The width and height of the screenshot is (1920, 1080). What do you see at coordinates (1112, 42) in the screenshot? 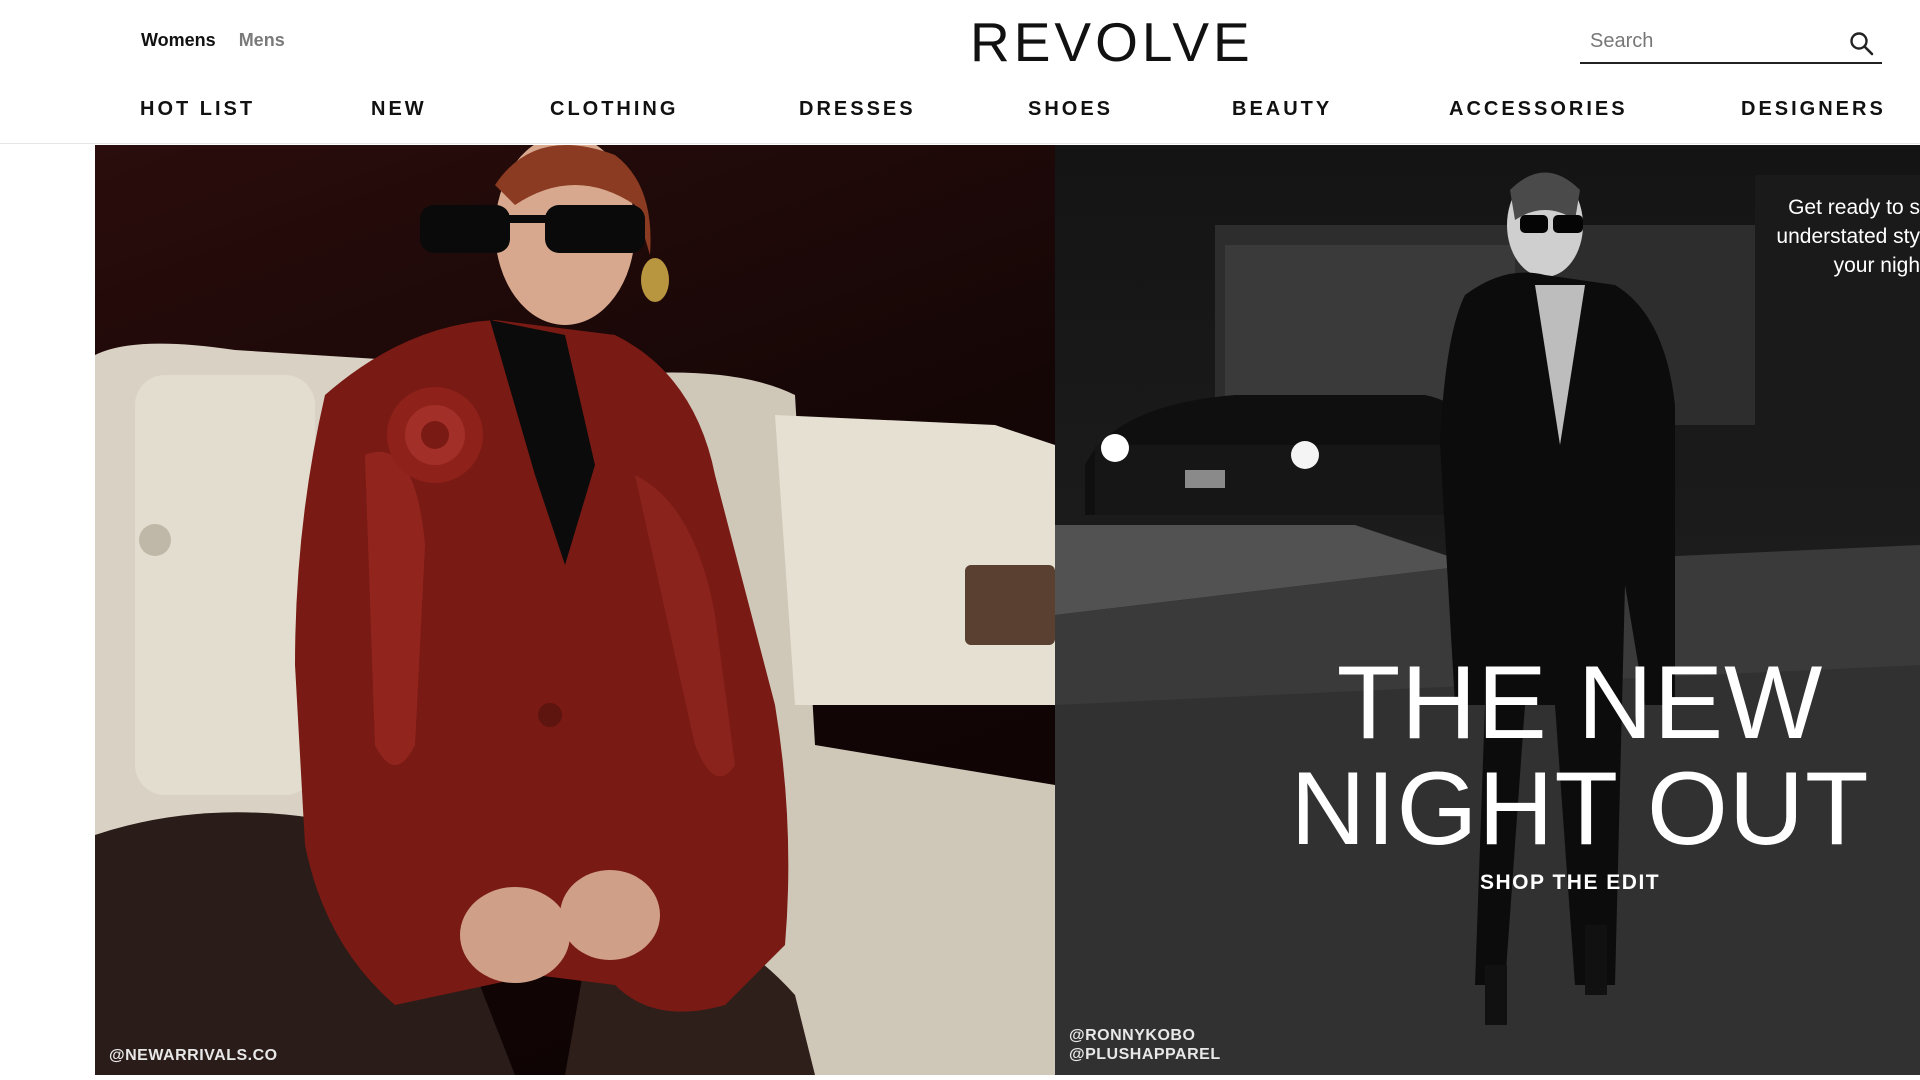
I see `revolve-logo: REVOLVE` at bounding box center [1112, 42].